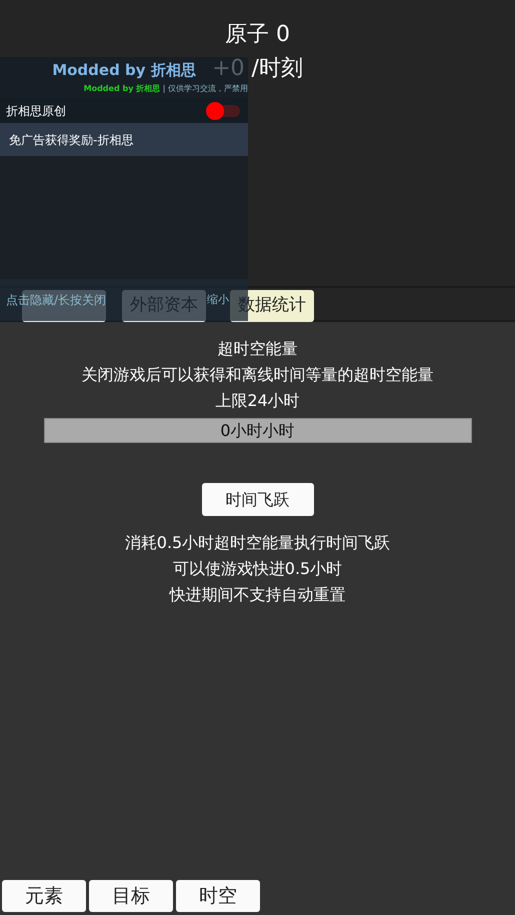  Describe the element at coordinates (124, 139) in the screenshot. I see `menu-item: 免广告获得奖励-折相思` at that location.